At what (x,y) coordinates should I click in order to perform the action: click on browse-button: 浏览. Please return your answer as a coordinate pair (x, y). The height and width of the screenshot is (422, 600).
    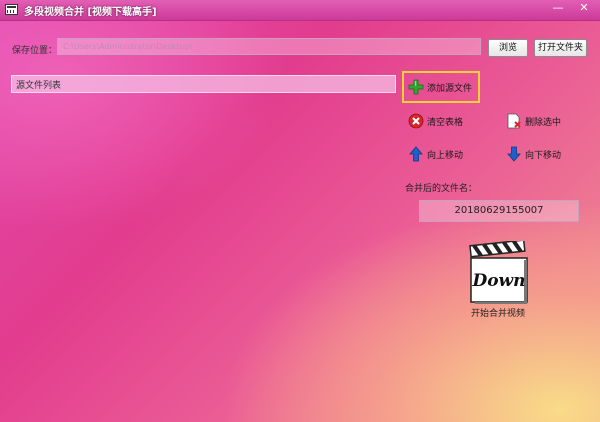
    Looking at the image, I should click on (508, 48).